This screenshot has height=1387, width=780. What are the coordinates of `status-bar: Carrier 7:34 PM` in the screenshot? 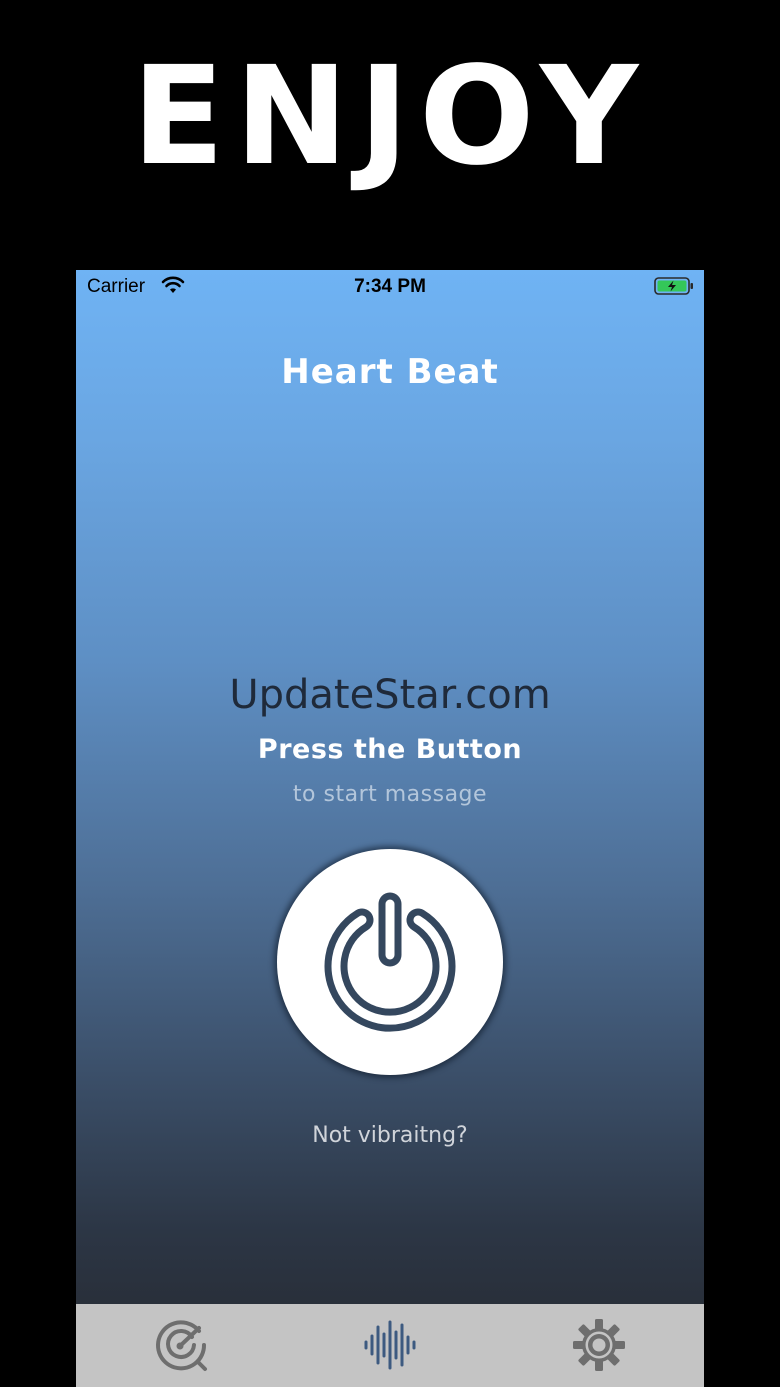 It's located at (390, 287).